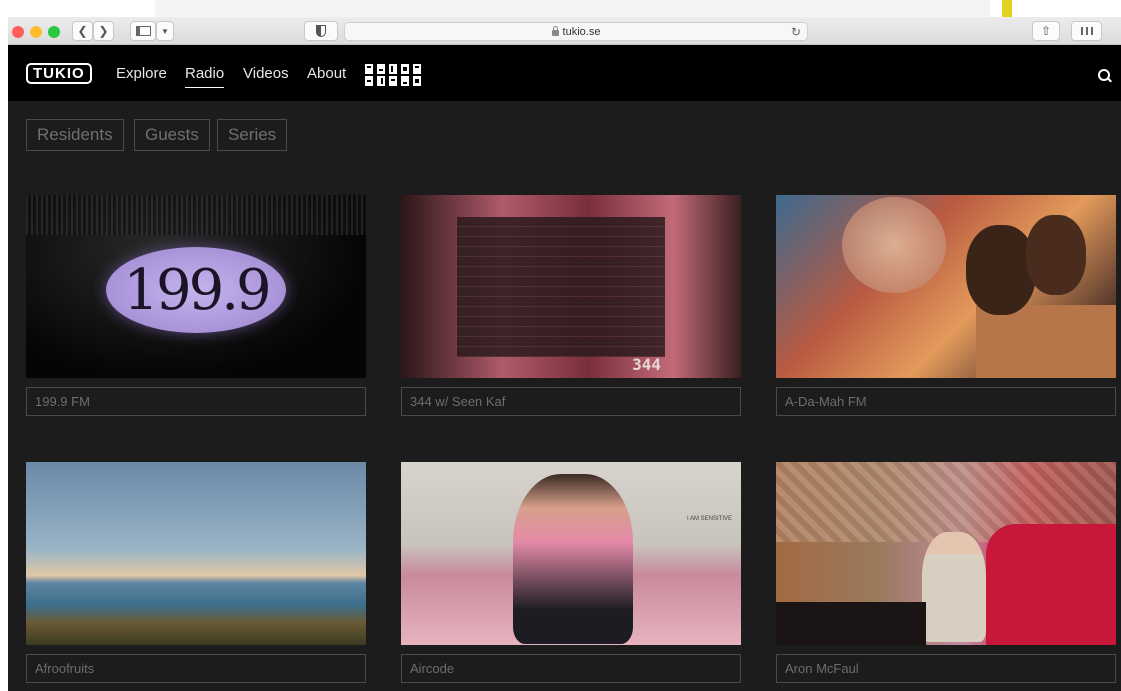 Image resolution: width=1121 pixels, height=691 pixels. I want to click on tabs-grid-icon, so click(1086, 31).